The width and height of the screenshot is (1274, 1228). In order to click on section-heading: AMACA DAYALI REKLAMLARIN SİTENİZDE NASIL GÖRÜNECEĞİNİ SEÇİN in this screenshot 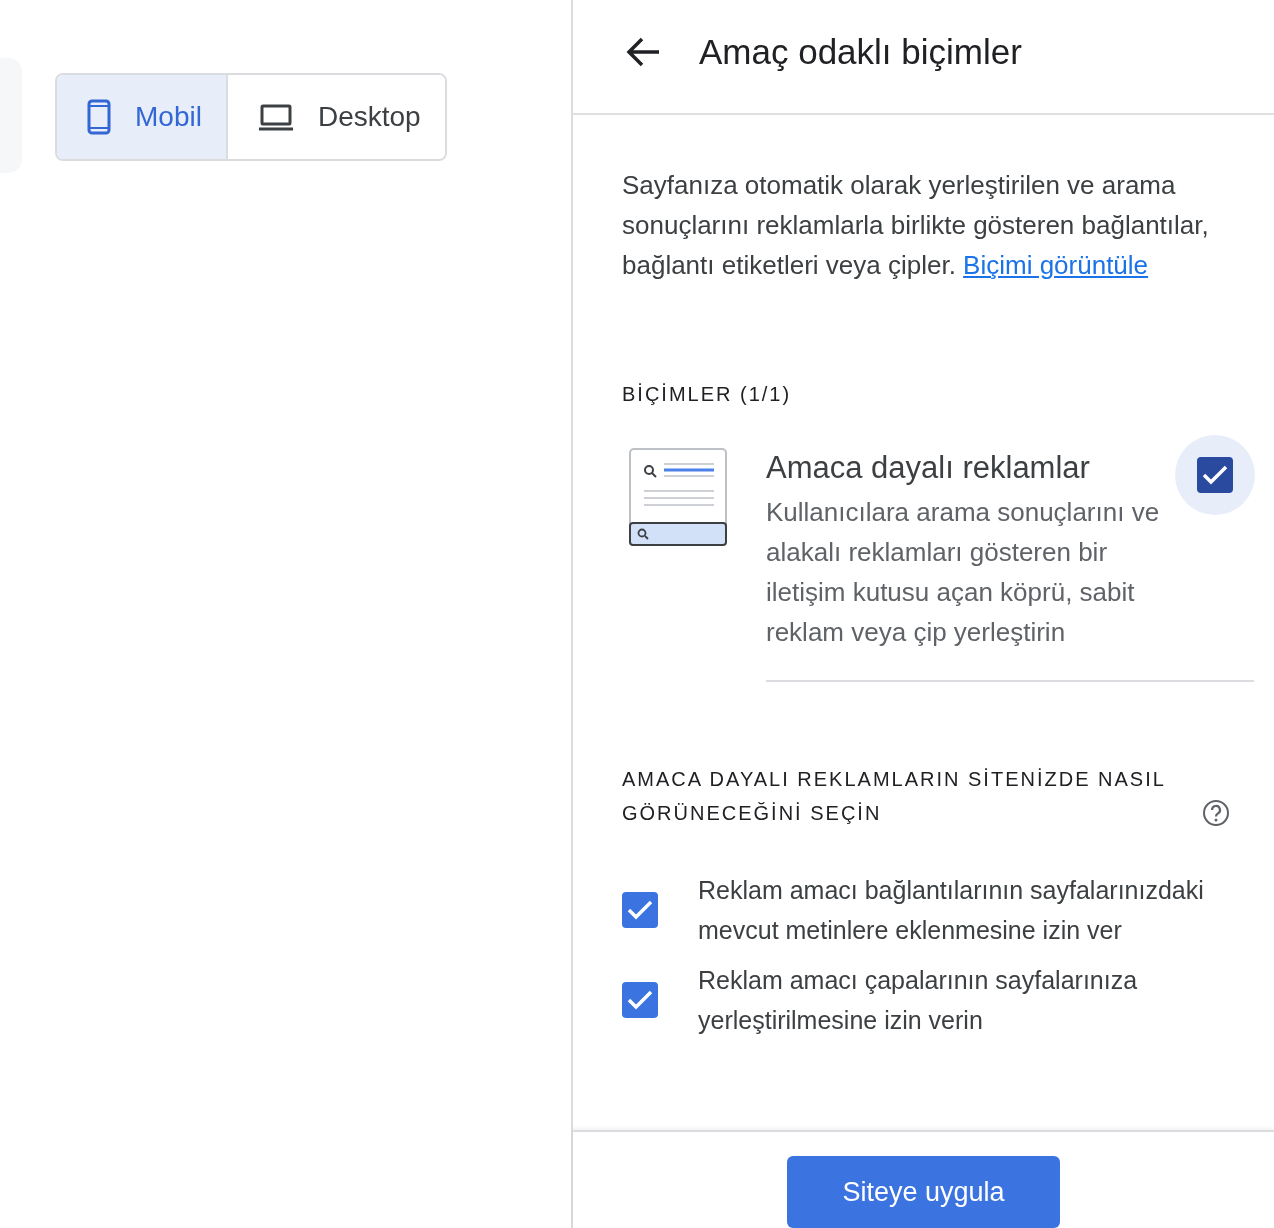, I will do `click(894, 796)`.